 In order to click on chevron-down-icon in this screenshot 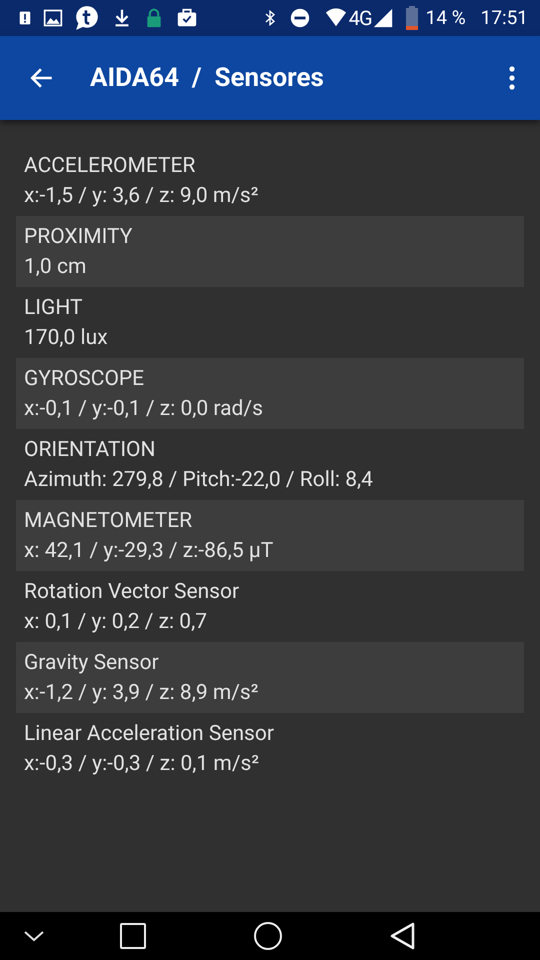, I will do `click(34, 936)`.